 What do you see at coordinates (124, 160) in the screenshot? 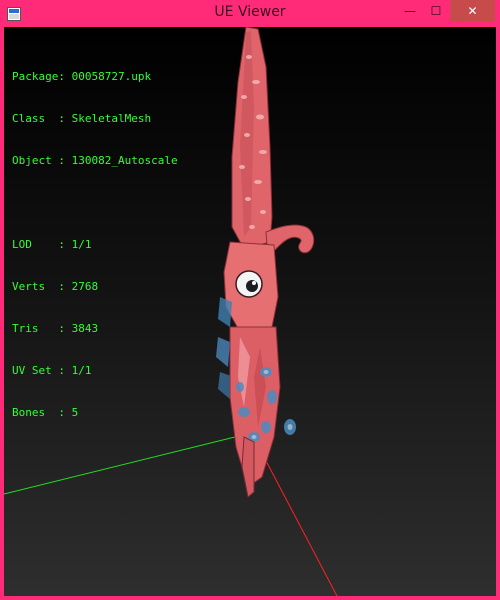
I see `object-value: 130082_Autoscale` at bounding box center [124, 160].